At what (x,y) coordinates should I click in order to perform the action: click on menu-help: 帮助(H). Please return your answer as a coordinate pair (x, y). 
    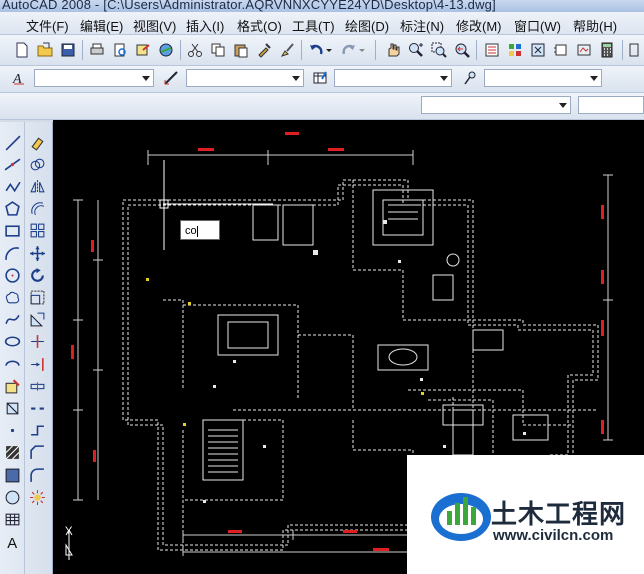
    Looking at the image, I should click on (595, 25).